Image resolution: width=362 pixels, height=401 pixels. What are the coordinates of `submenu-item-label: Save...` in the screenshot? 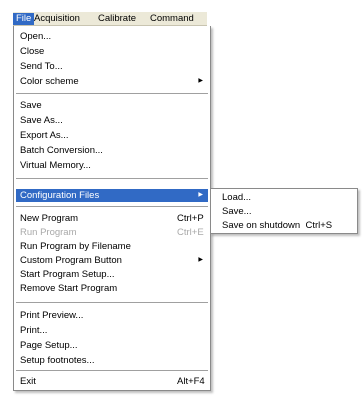 It's located at (237, 211).